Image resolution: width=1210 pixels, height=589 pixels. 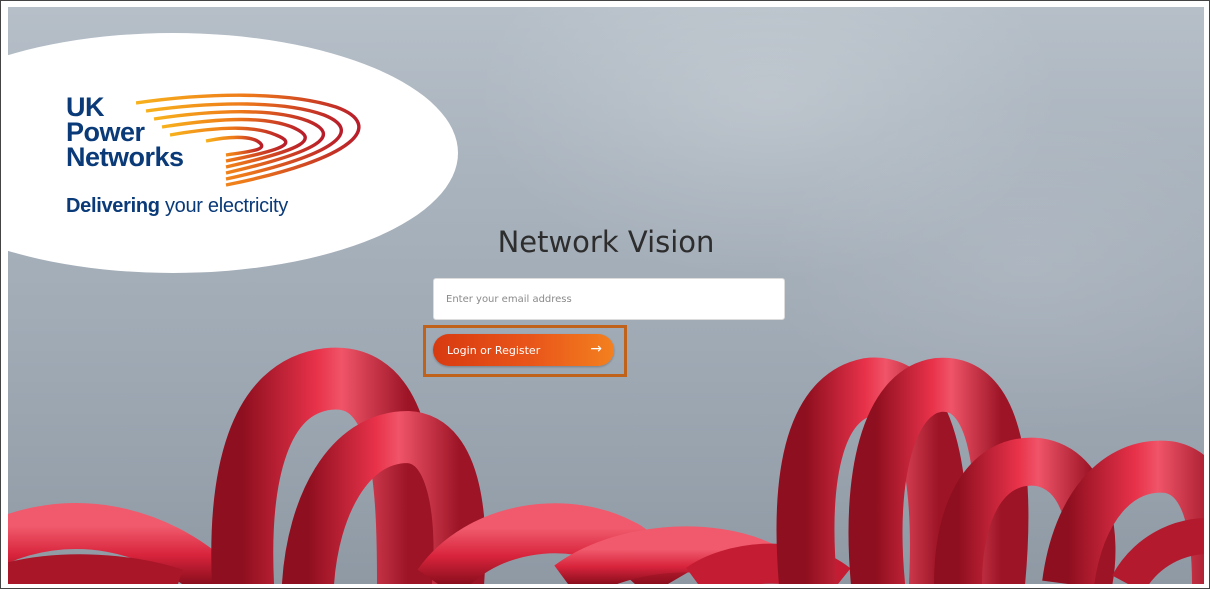 What do you see at coordinates (113, 206) in the screenshot?
I see `tagline-bold: Delivering` at bounding box center [113, 206].